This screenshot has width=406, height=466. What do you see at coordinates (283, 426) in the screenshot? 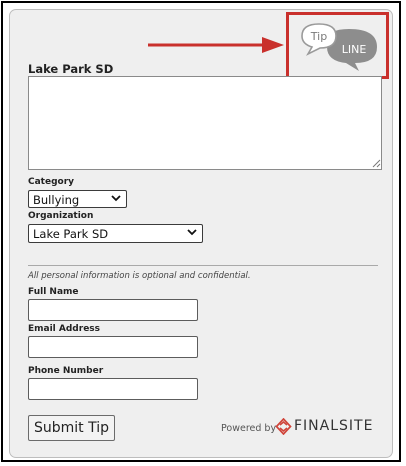
I see `finalsite-logo-icon` at bounding box center [283, 426].